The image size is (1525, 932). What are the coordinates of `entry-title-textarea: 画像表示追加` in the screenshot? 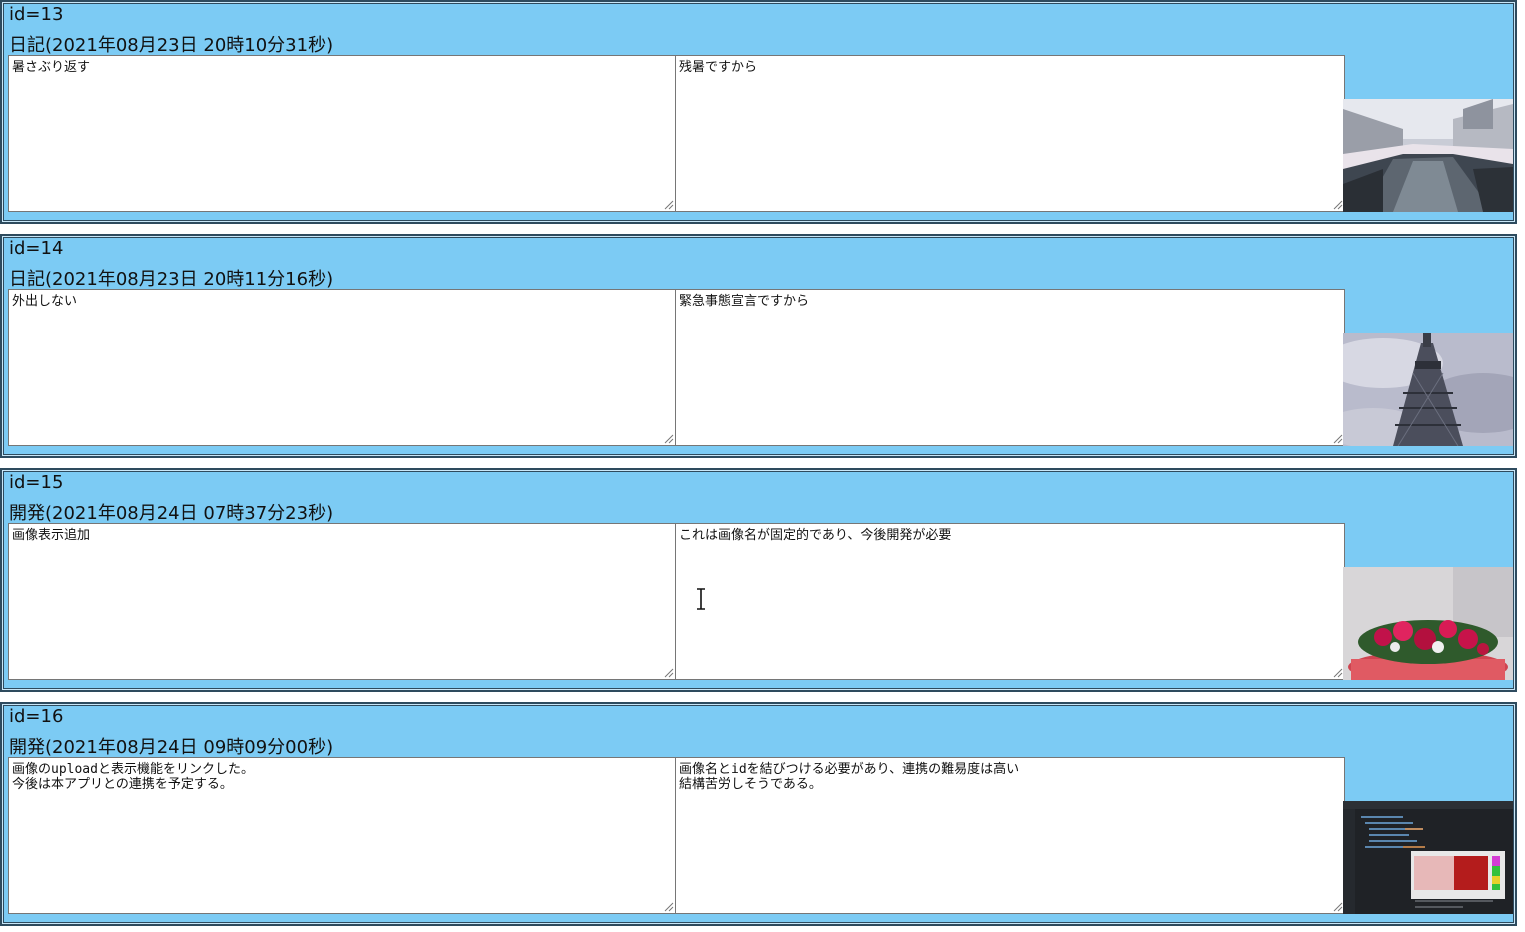 It's located at (342, 601).